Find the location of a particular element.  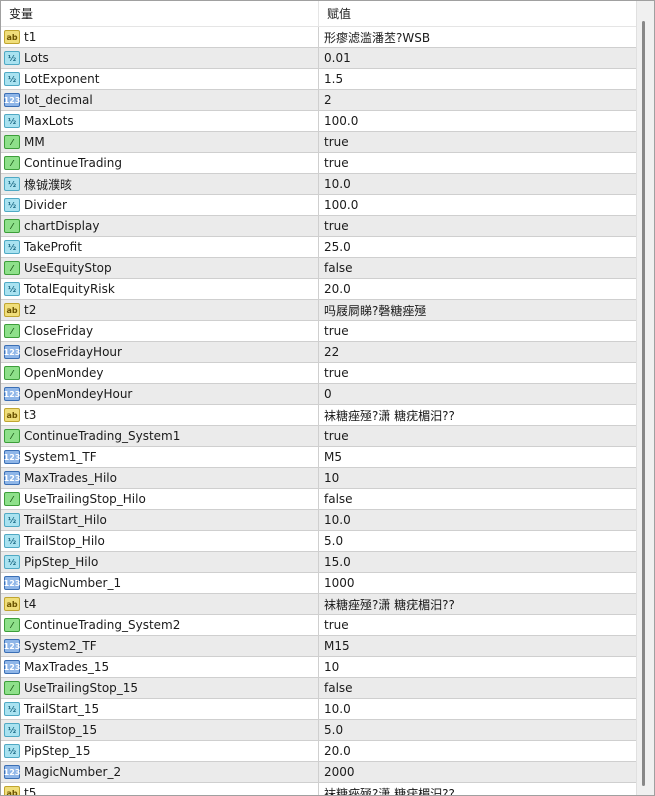

table-row: ½ TrailStart_15 10.0 is located at coordinates (319, 709).